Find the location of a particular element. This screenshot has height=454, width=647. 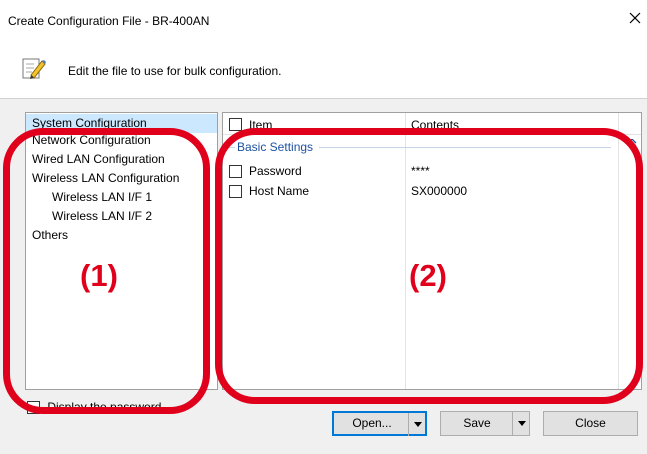

save-dropdown-arrow is located at coordinates (520, 423).